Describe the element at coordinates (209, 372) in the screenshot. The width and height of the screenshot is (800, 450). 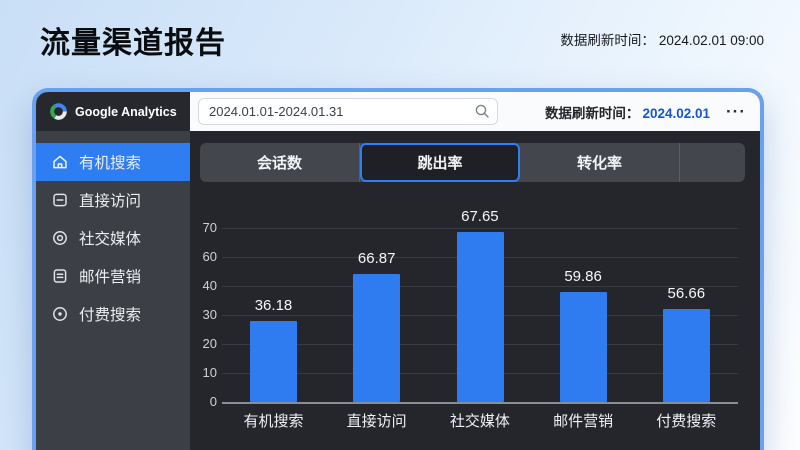
I see `y-tick-label: 10` at that location.